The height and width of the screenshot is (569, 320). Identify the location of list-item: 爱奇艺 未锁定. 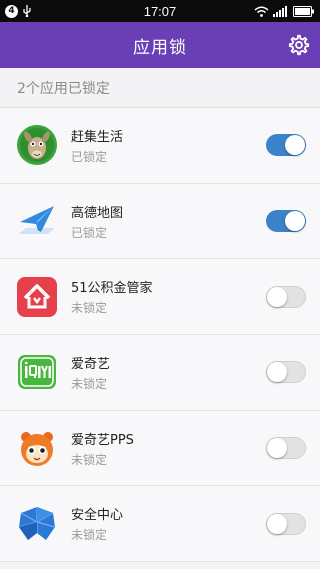
(160, 373).